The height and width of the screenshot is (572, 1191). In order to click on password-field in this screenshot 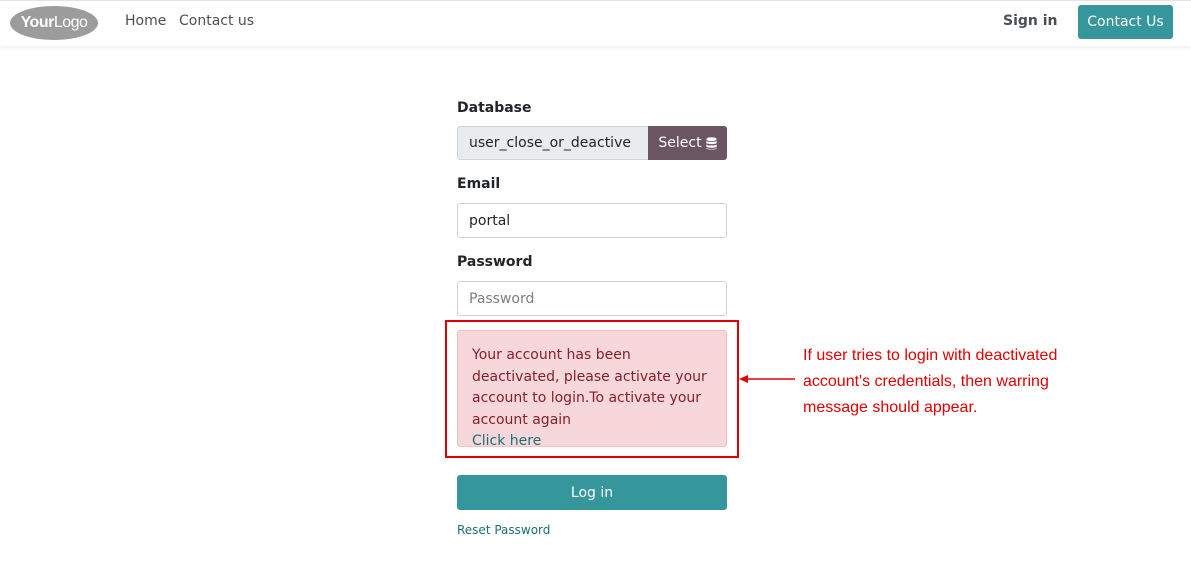, I will do `click(592, 298)`.